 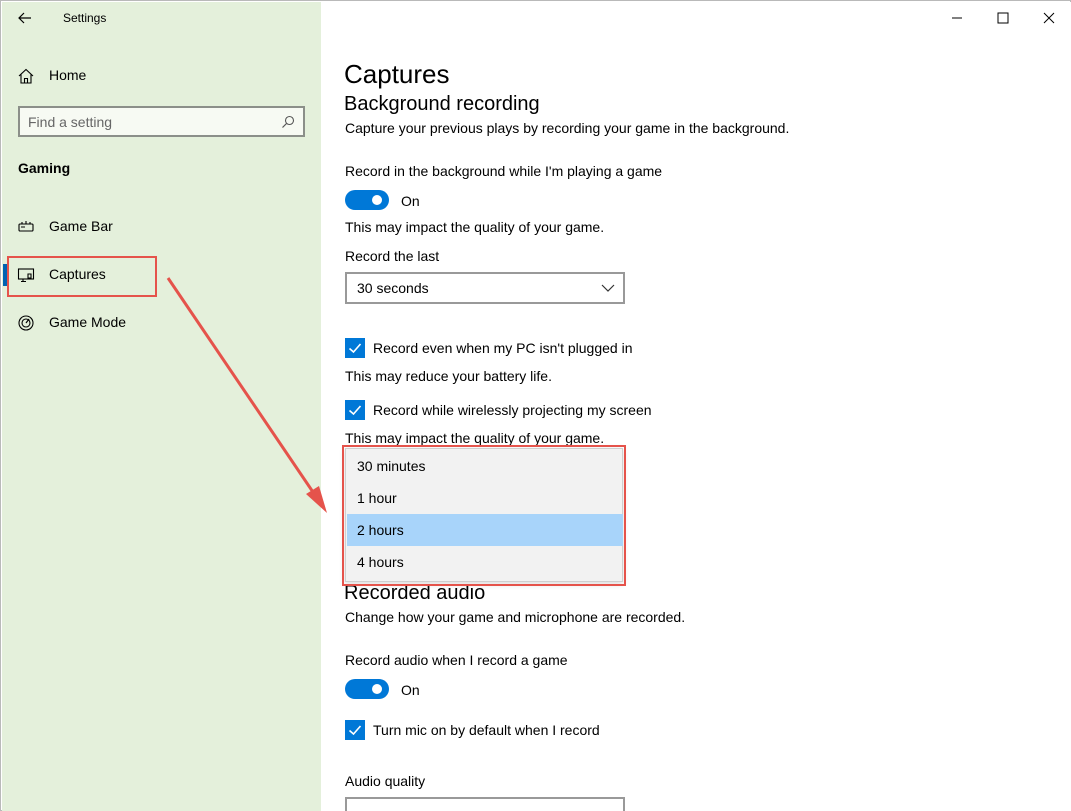 What do you see at coordinates (82, 276) in the screenshot?
I see `annotation-highlight-captures` at bounding box center [82, 276].